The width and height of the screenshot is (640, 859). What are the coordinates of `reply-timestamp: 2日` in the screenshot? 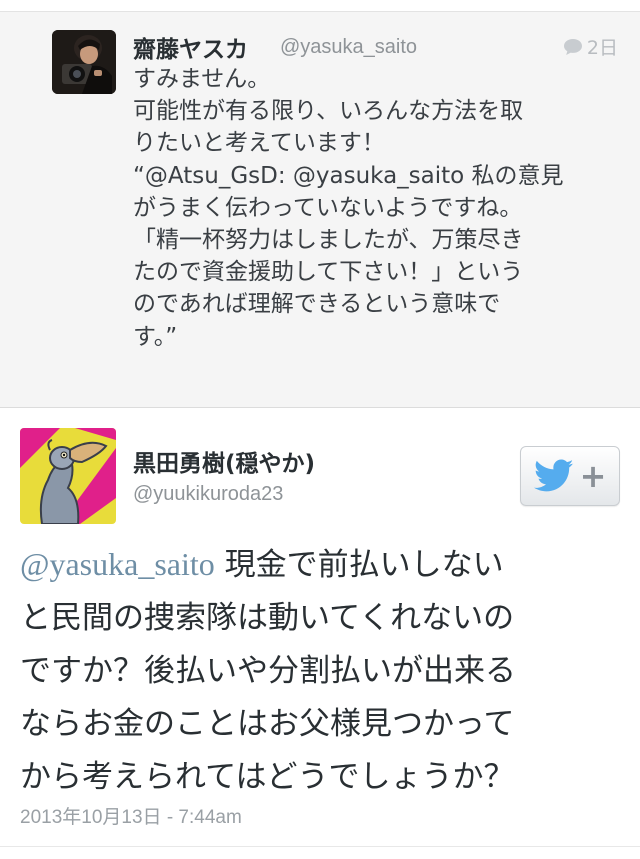 It's located at (590, 46).